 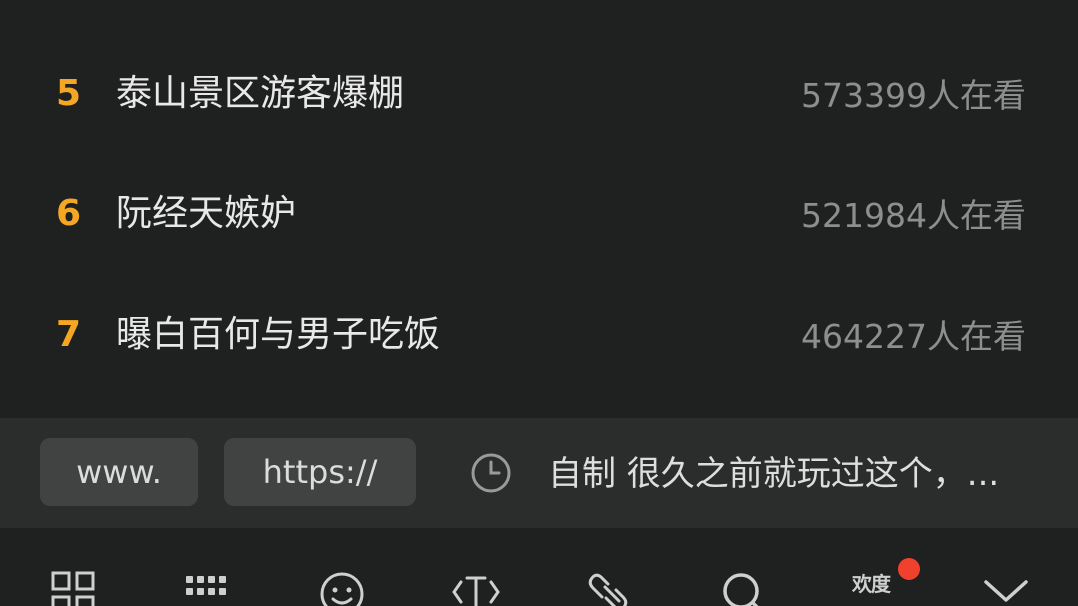 I want to click on search-icon, so click(x=744, y=588).